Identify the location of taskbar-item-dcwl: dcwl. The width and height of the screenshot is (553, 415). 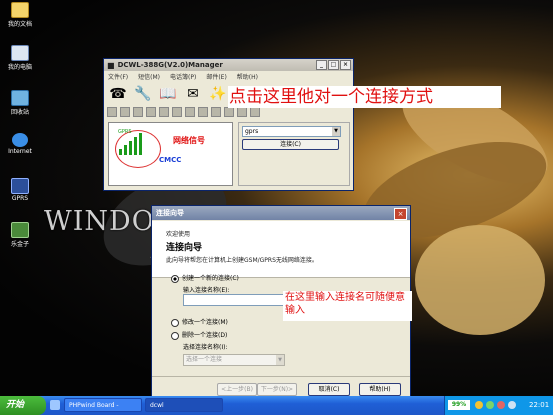
(184, 405).